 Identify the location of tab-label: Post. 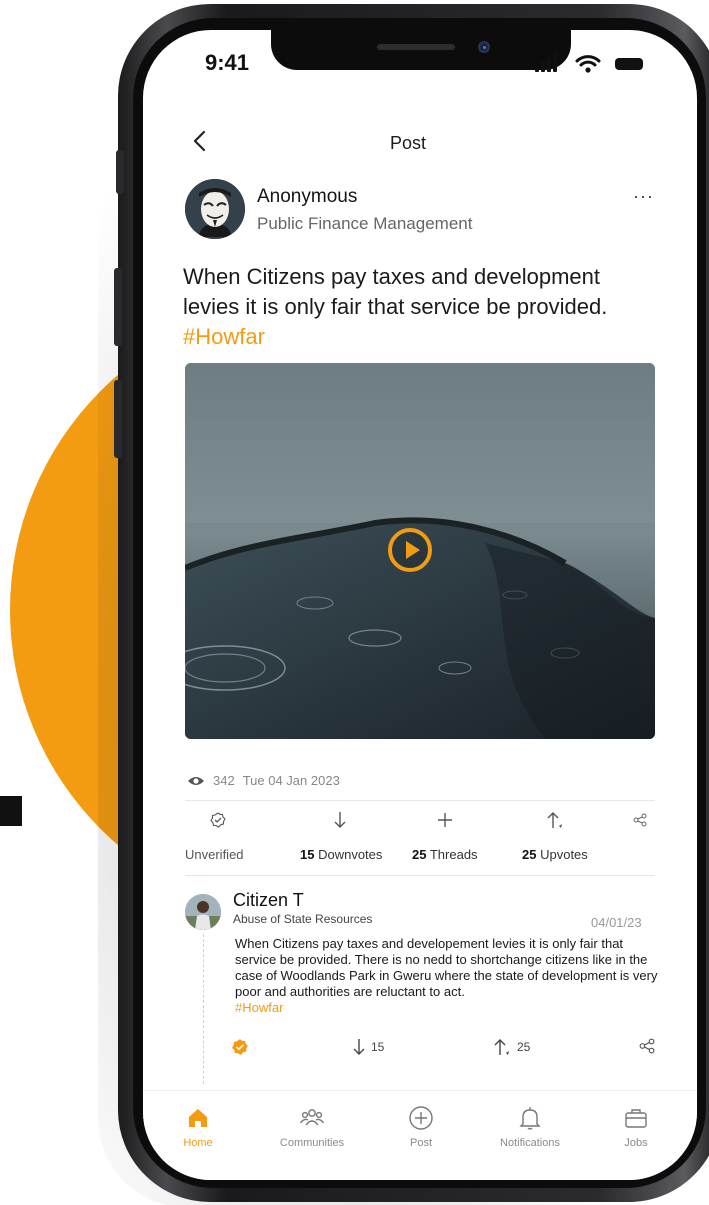
(420, 1143).